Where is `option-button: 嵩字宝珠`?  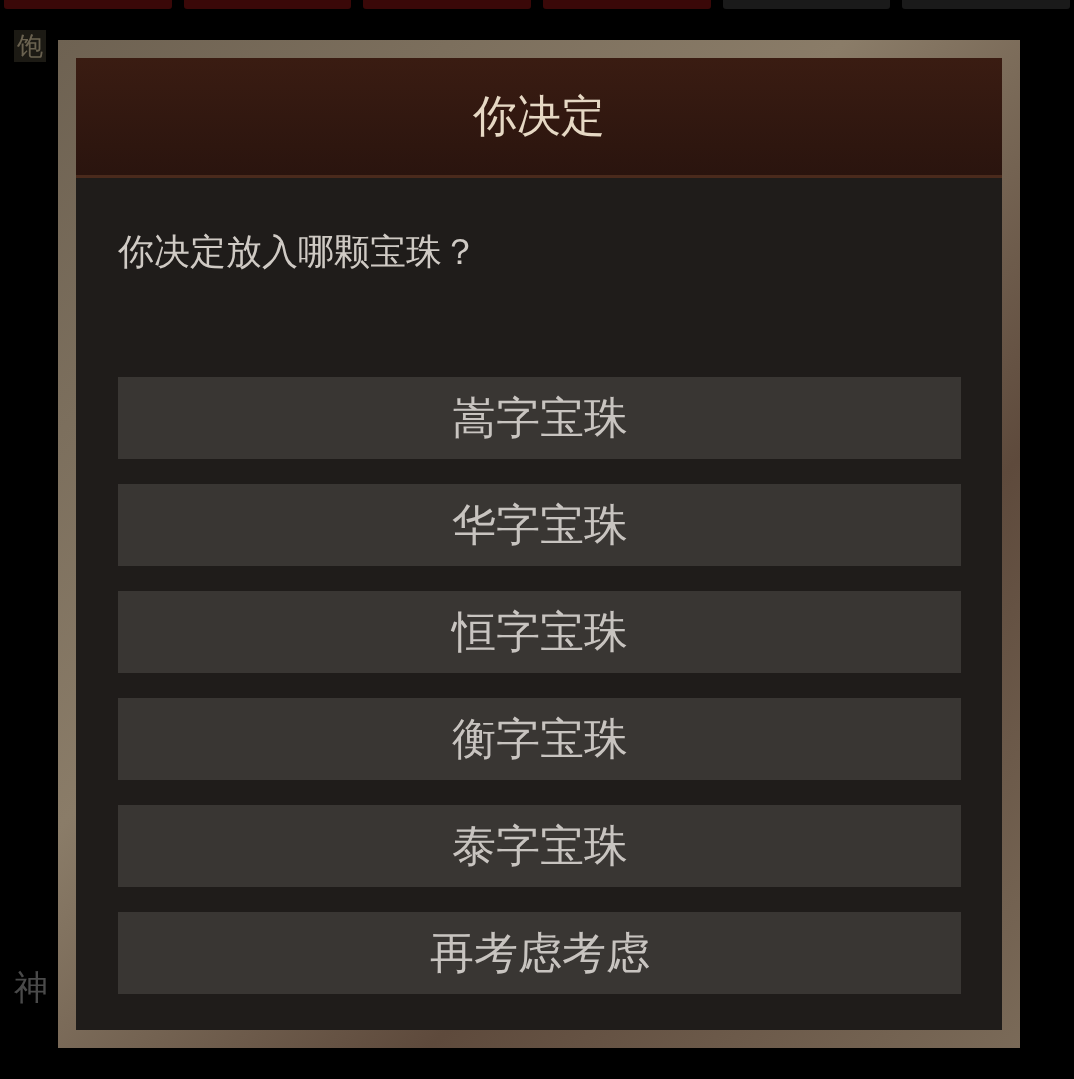
option-button: 嵩字宝珠 is located at coordinates (539, 418).